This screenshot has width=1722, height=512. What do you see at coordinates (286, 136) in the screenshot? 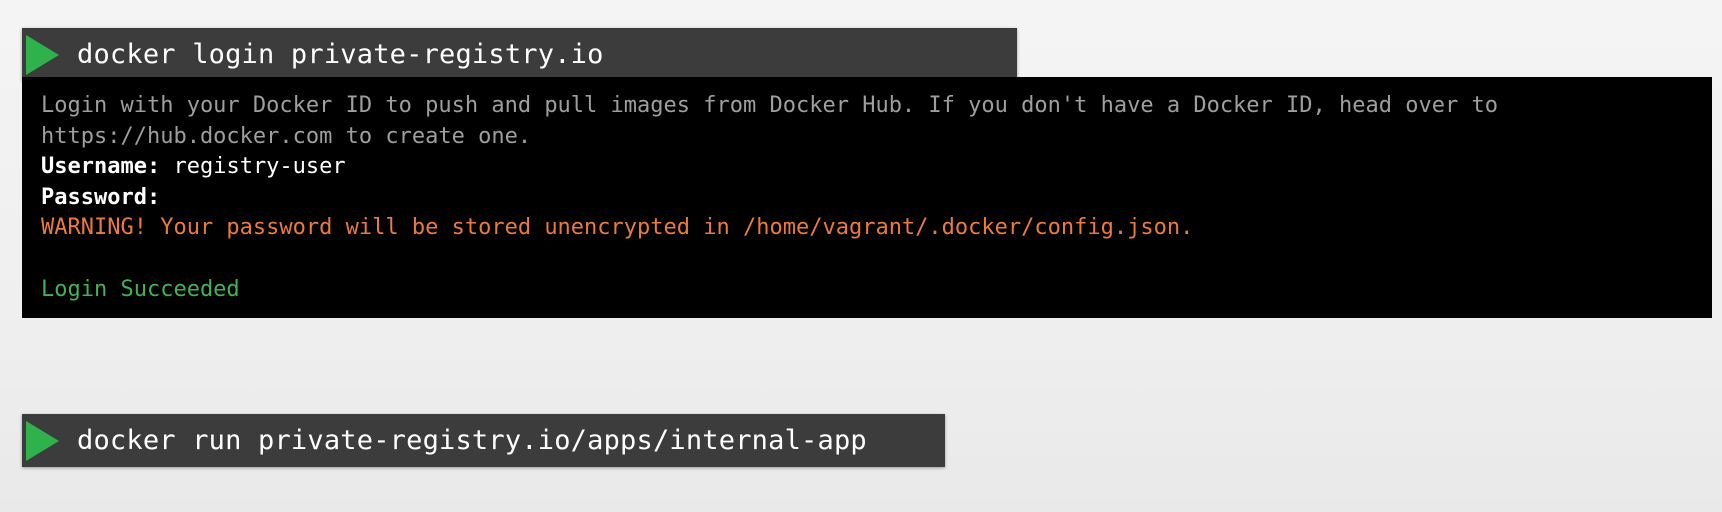
I see `info-text-continued: https://hub.docker.com to create one.` at bounding box center [286, 136].